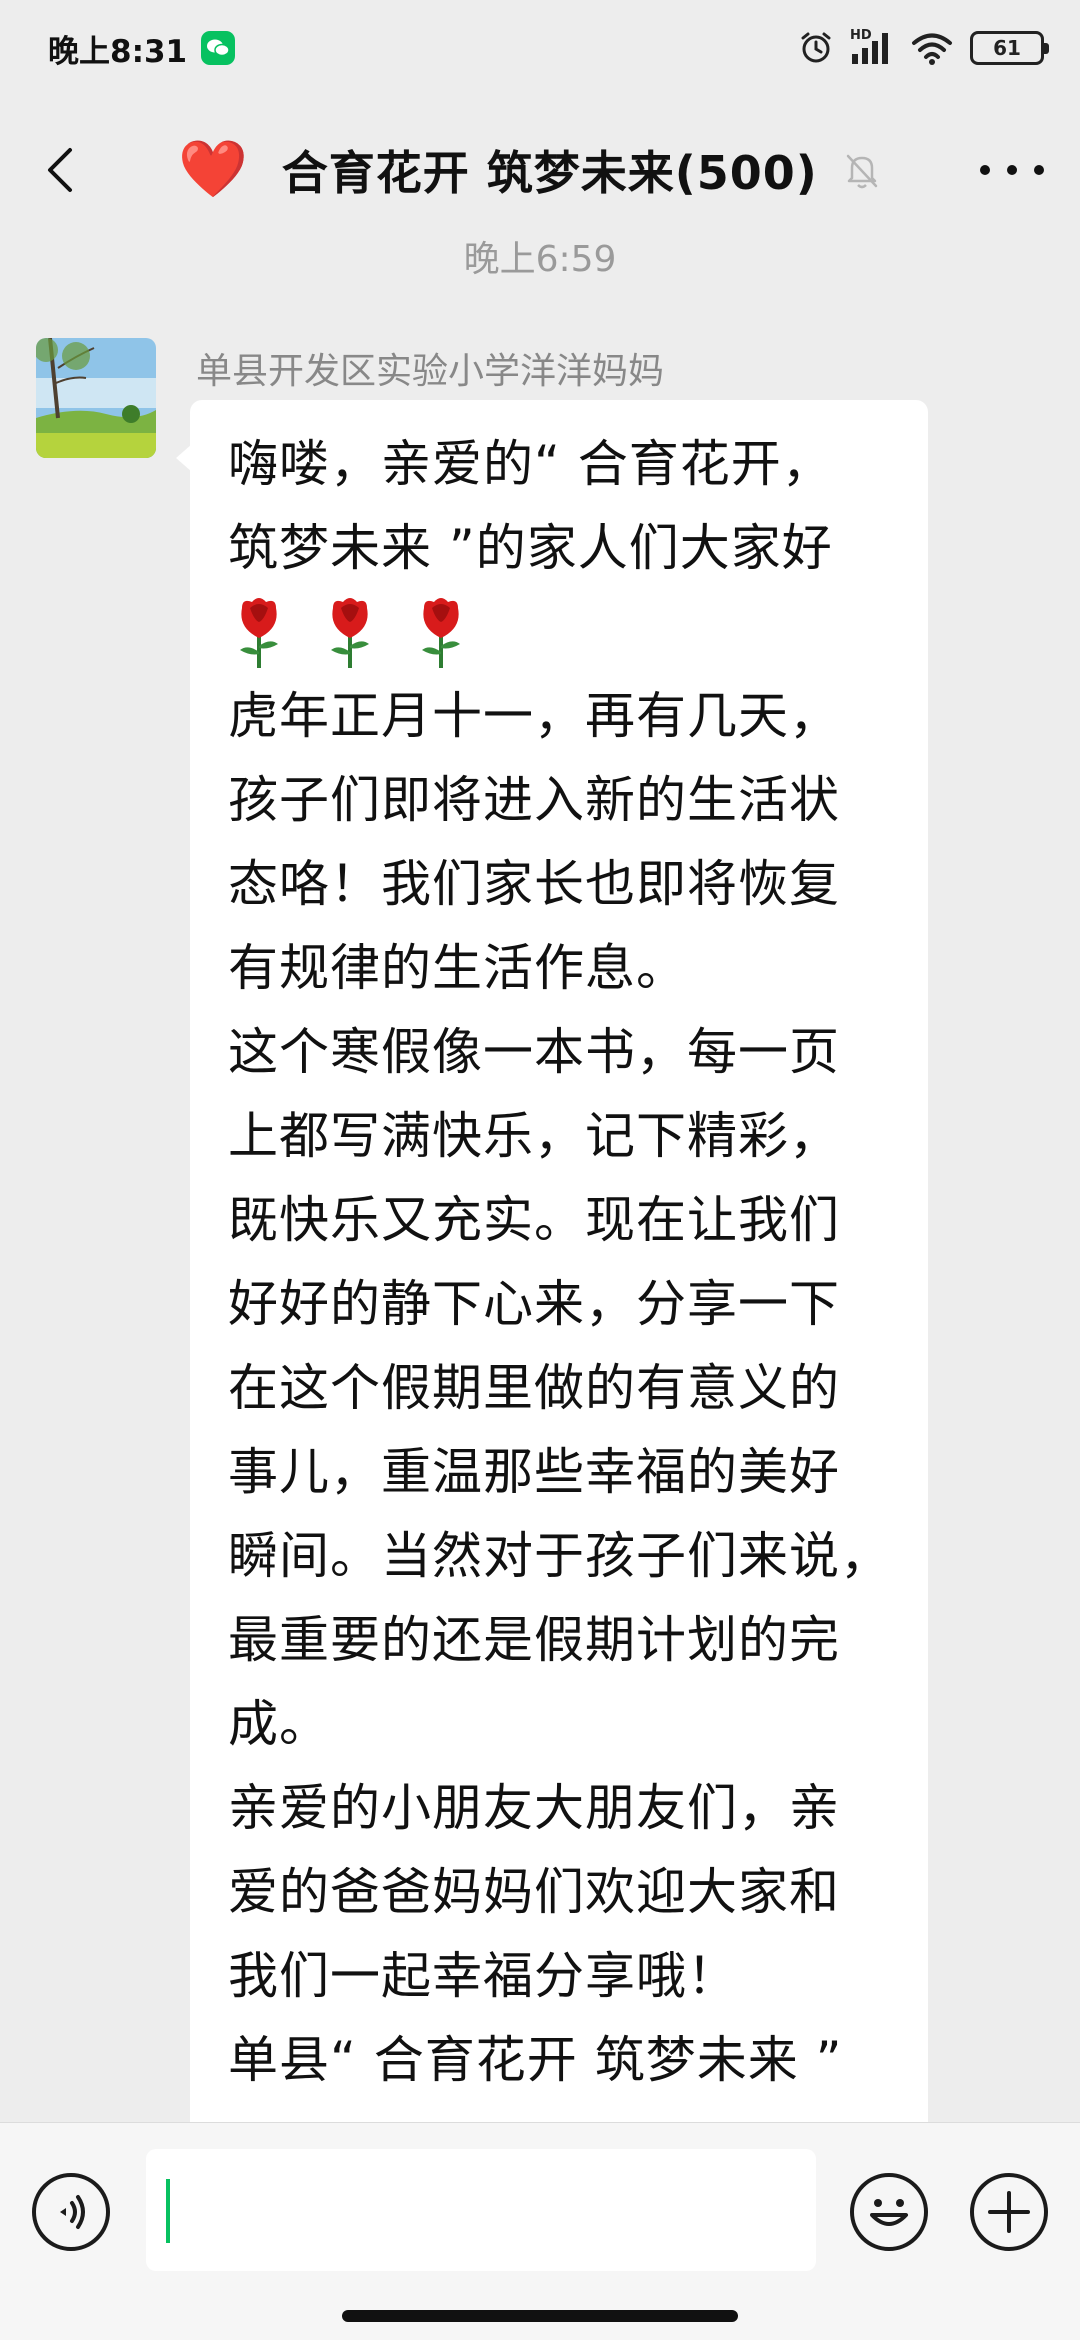 This screenshot has height=2340, width=1080. I want to click on rose-emoji-line, so click(568, 632).